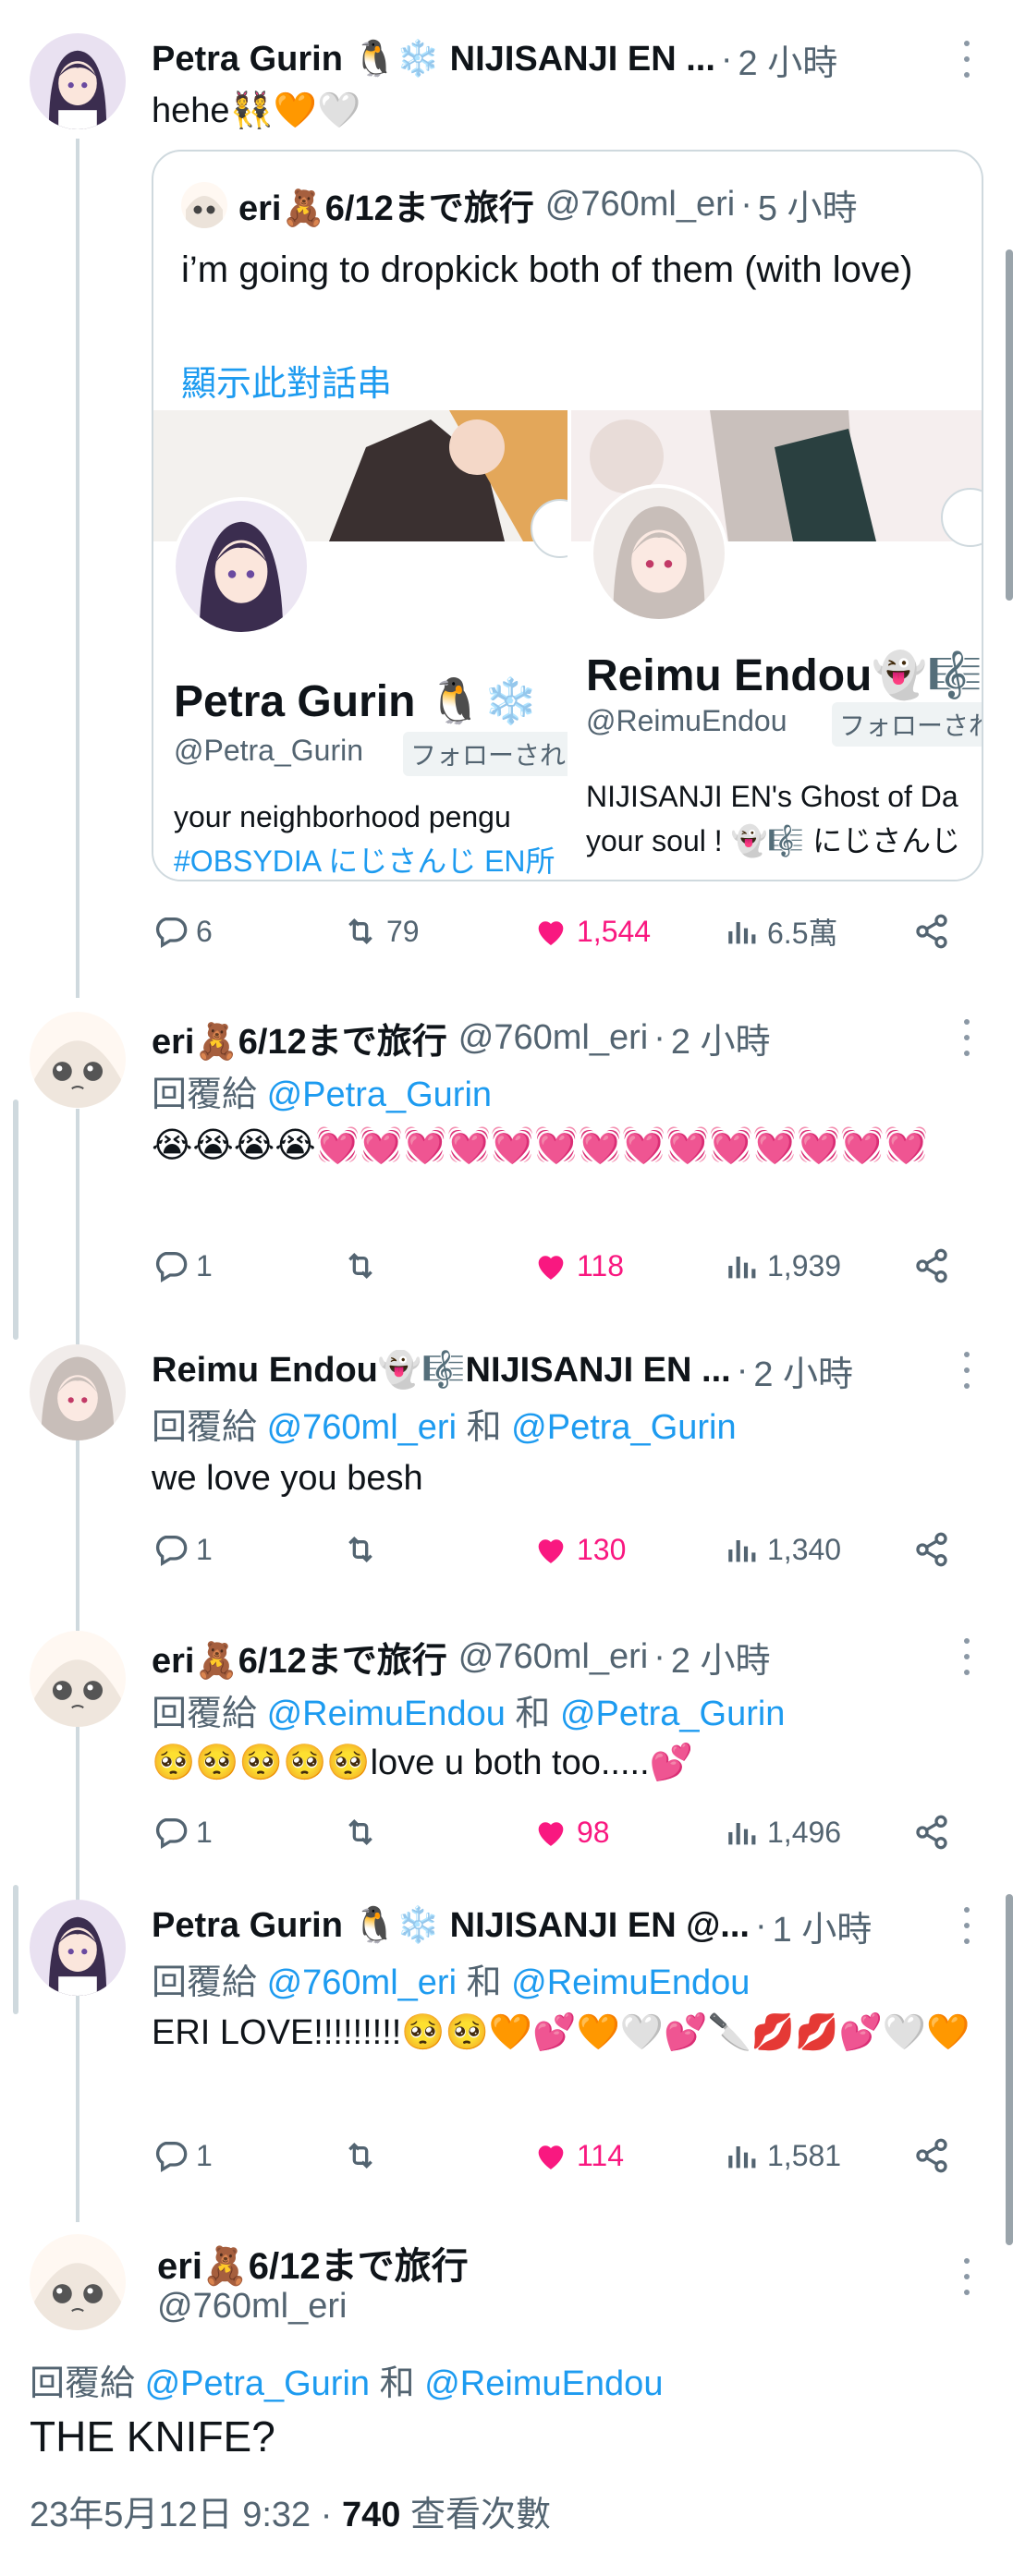 The image size is (1013, 2576). I want to click on tweet-text: 🥺🥺🥺🥺🥺love u both too.....💕, so click(422, 1763).